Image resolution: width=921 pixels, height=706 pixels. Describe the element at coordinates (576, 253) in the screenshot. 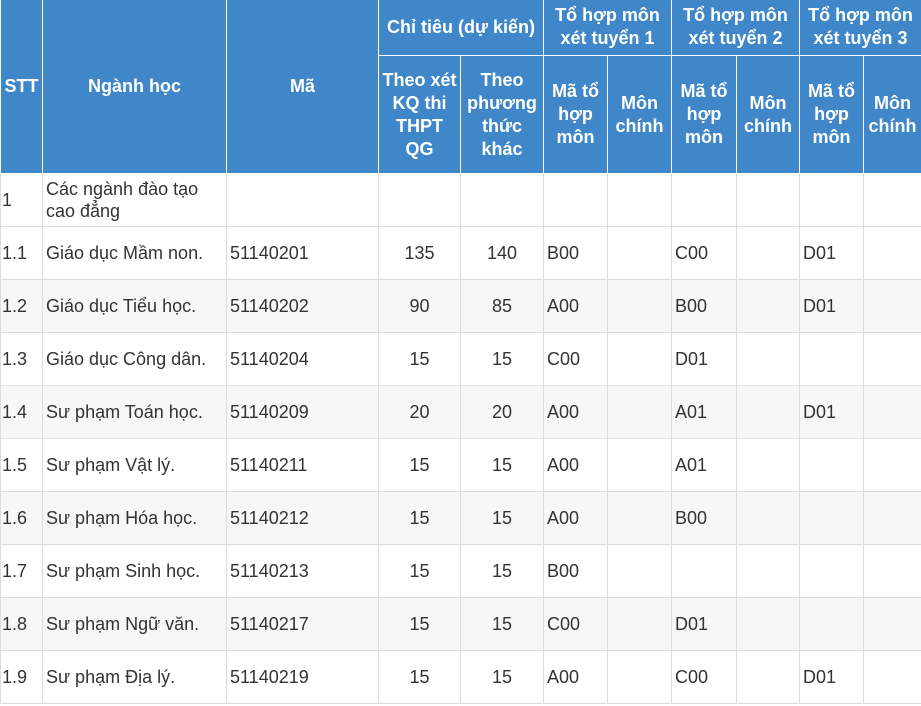

I see `to-hop-1-cell: B00` at that location.